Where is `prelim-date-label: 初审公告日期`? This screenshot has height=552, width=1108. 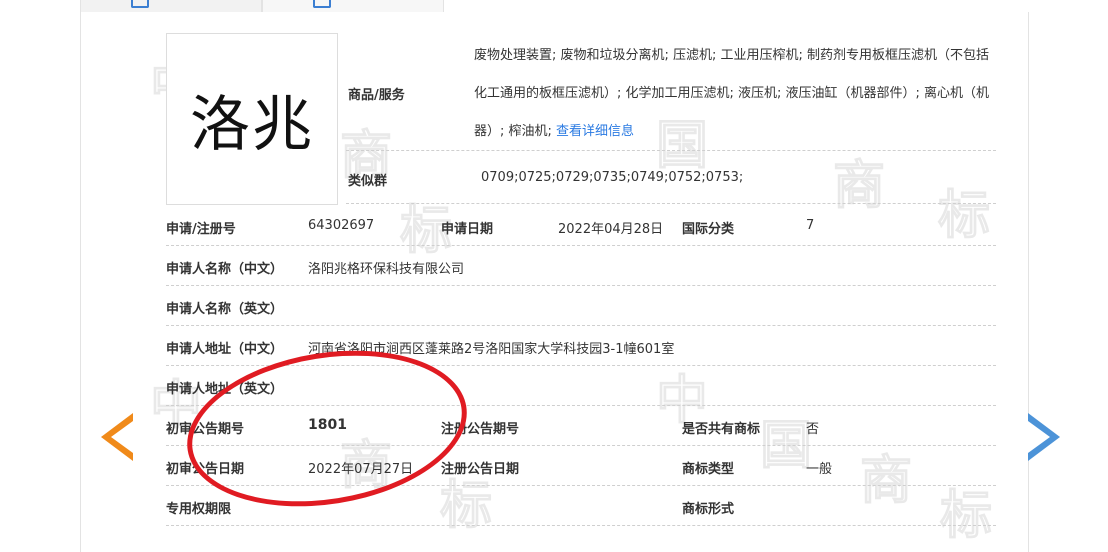
prelim-date-label: 初审公告日期 is located at coordinates (205, 469).